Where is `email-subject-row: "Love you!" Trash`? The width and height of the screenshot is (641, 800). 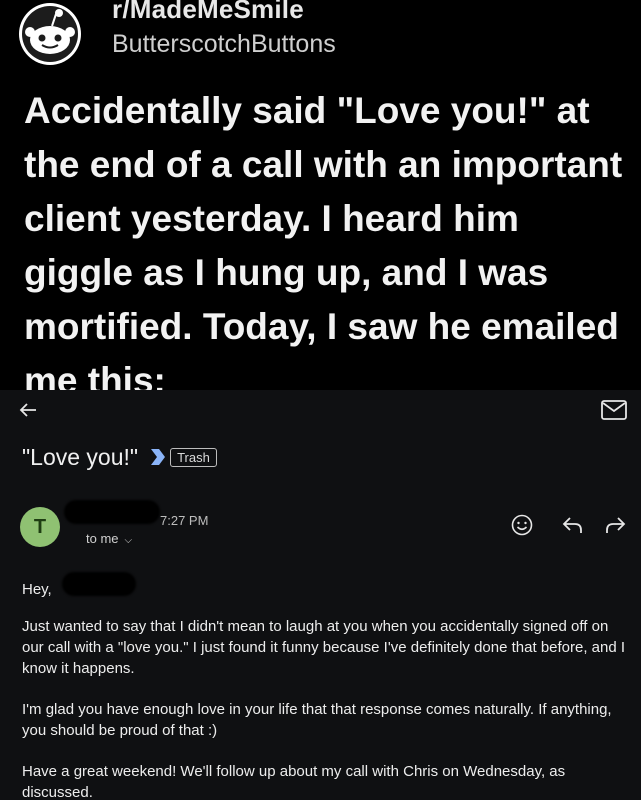
email-subject-row: "Love you!" Trash is located at coordinates (119, 457).